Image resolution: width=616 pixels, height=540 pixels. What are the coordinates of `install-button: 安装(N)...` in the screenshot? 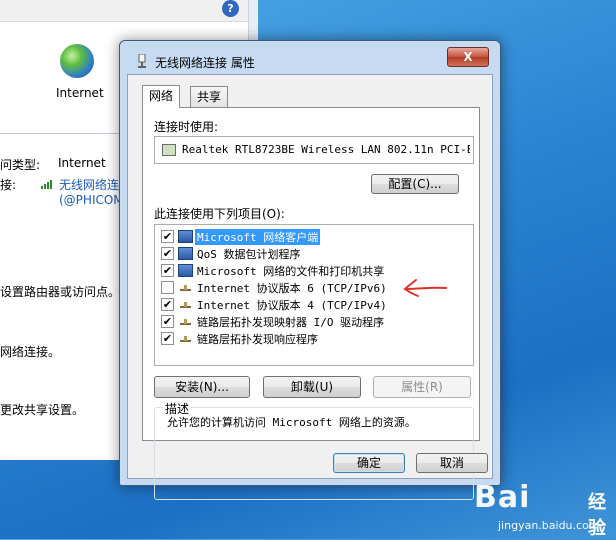 It's located at (202, 387).